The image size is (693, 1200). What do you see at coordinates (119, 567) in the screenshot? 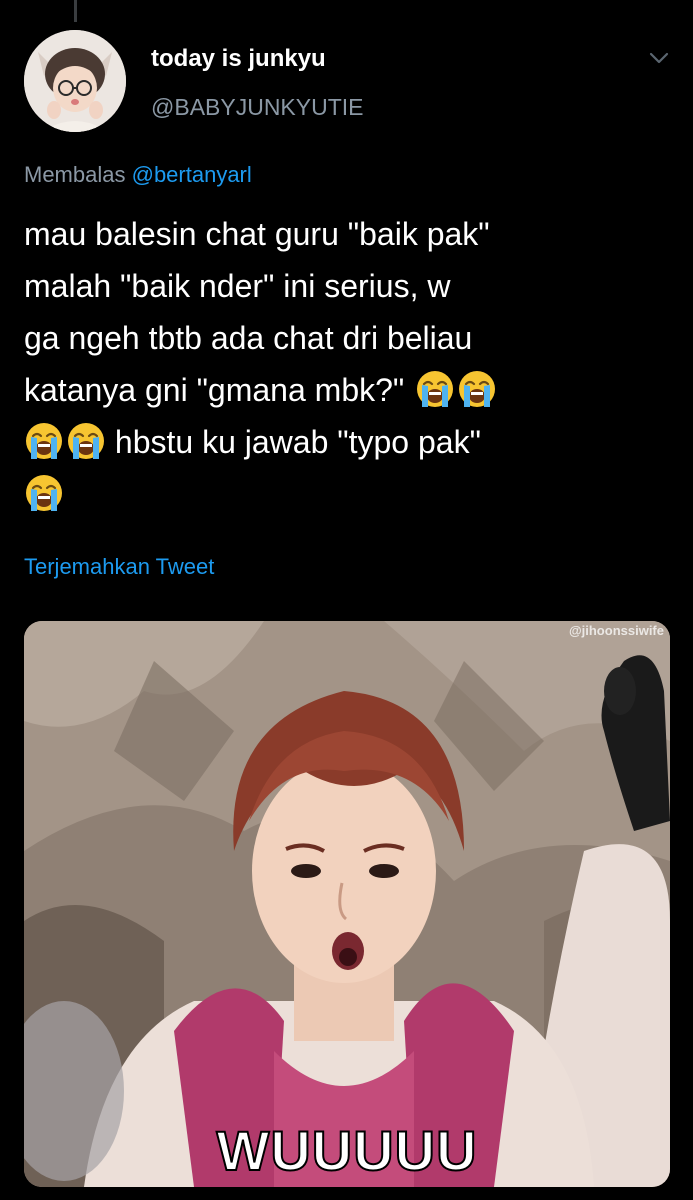
I see `translate-tweet-link: Terjemahkan Tweet` at bounding box center [119, 567].